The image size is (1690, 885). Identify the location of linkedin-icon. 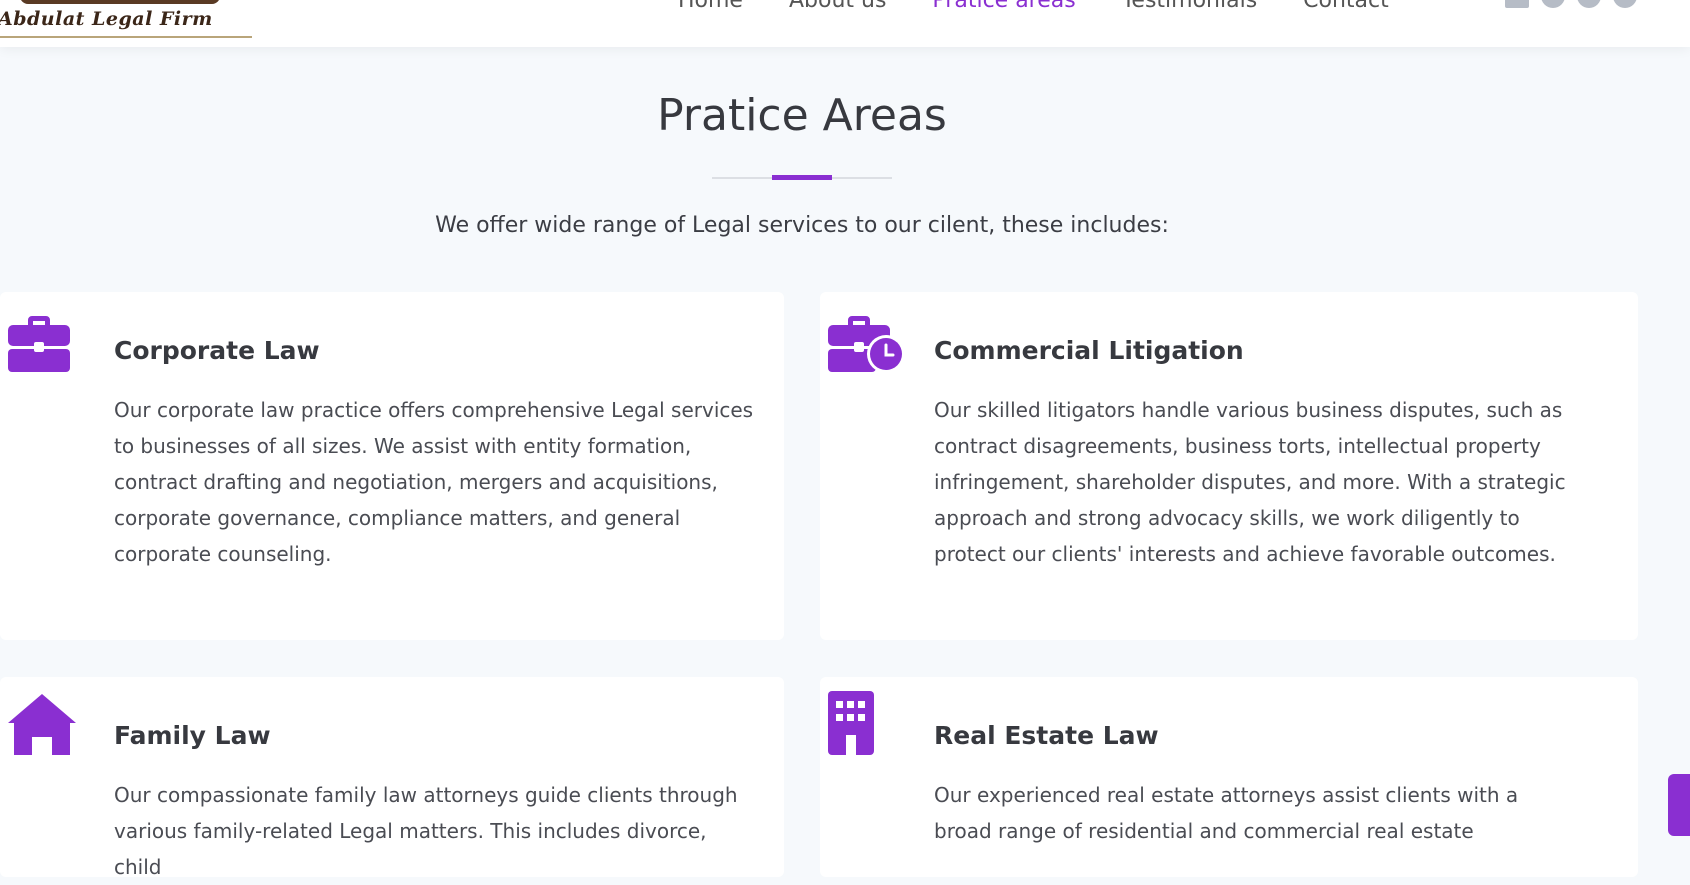
(1517, 4).